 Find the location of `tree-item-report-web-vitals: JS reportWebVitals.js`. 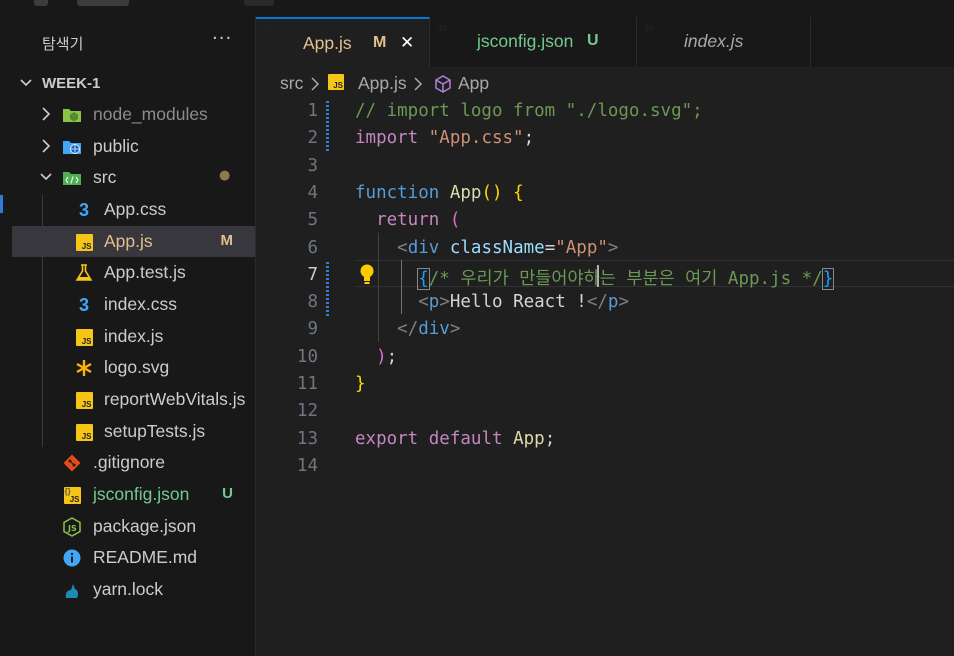

tree-item-report-web-vitals: JS reportWebVitals.js is located at coordinates (133, 399).